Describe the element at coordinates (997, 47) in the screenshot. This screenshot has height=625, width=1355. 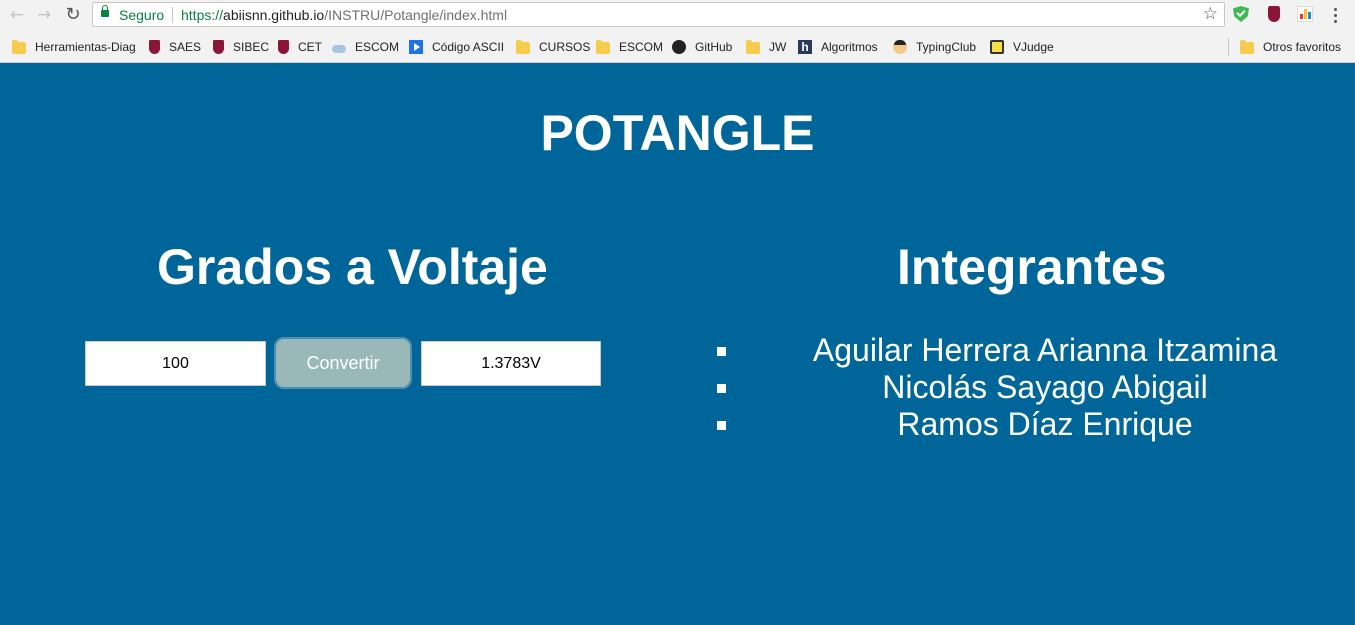
I see `vjudge-icon` at that location.